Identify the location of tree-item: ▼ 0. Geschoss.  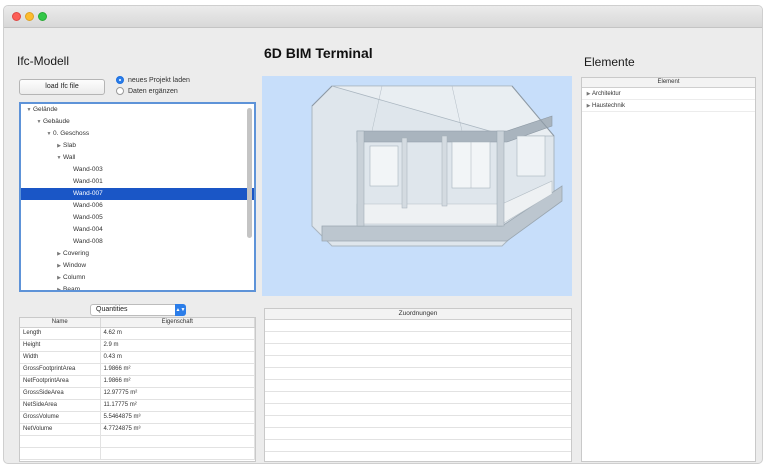
(137, 134).